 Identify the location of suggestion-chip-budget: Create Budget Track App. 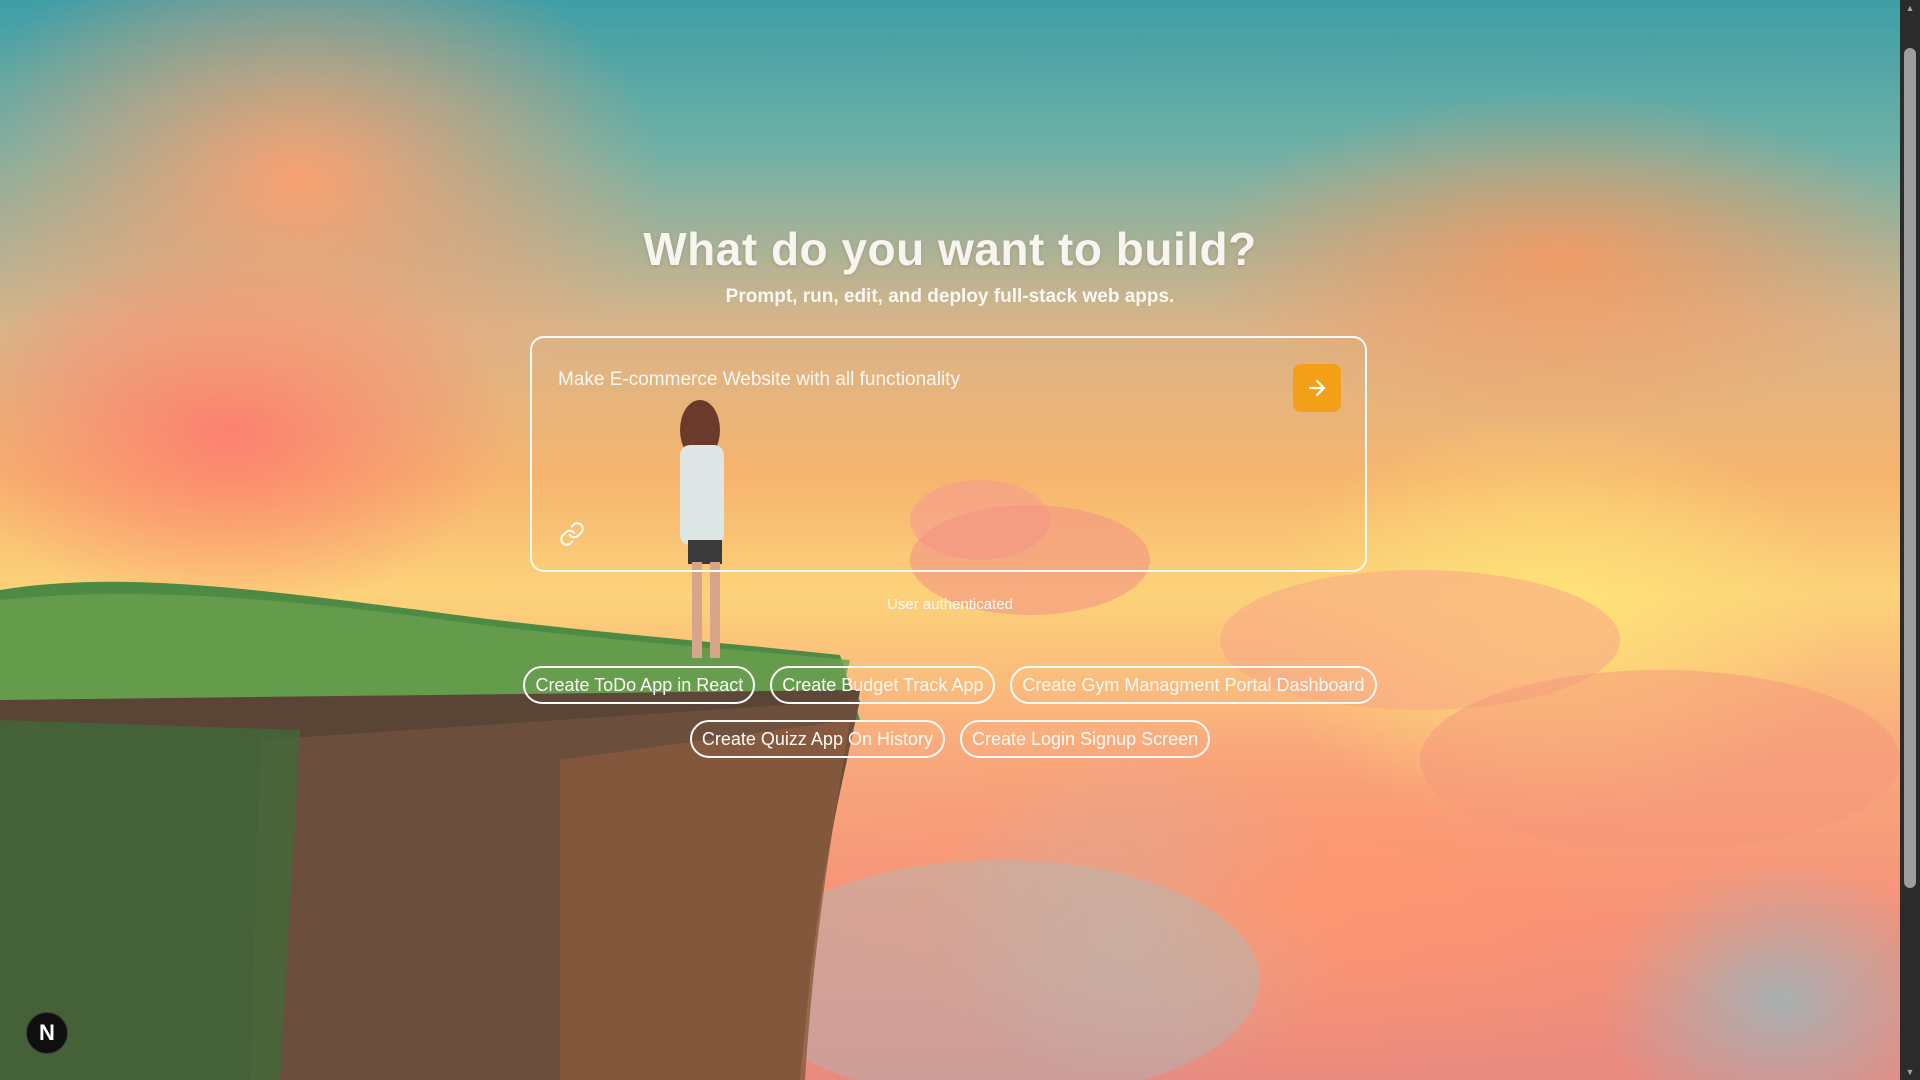
(883, 685).